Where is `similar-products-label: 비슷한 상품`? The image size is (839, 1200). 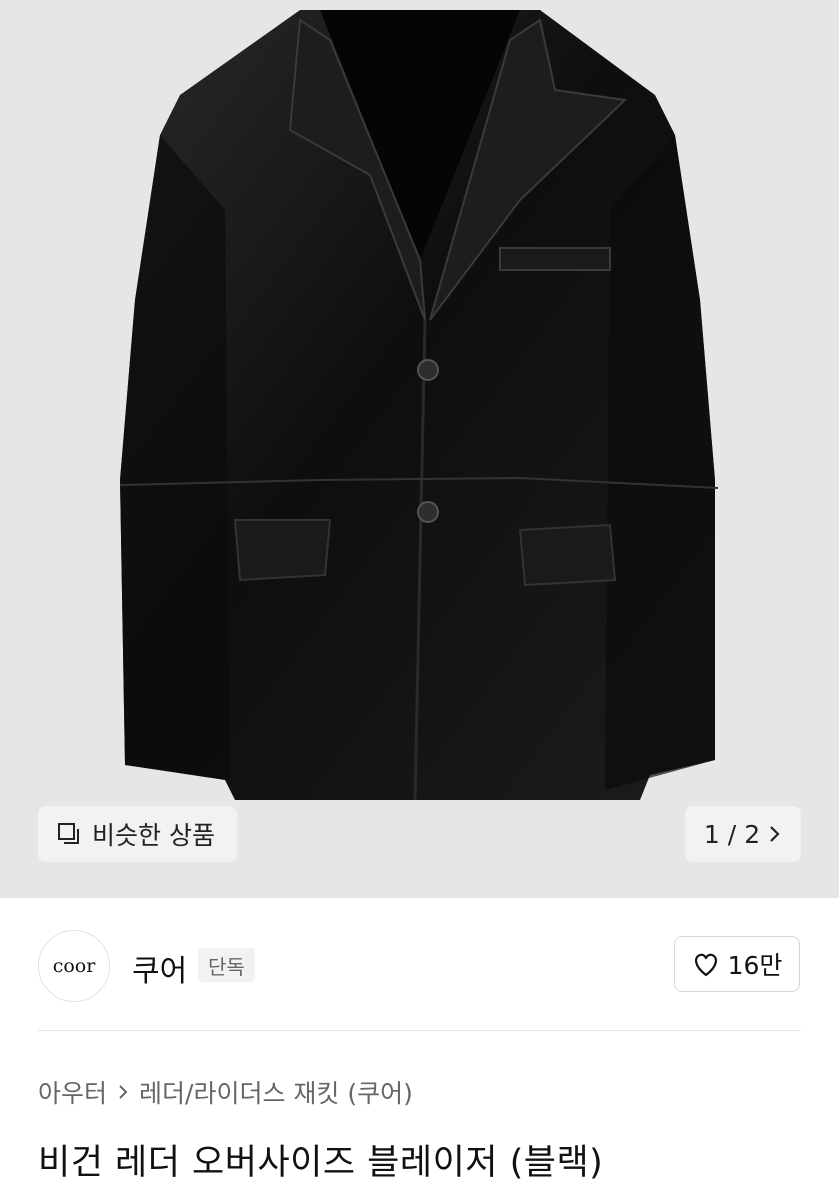 similar-products-label: 비슷한 상품 is located at coordinates (153, 835).